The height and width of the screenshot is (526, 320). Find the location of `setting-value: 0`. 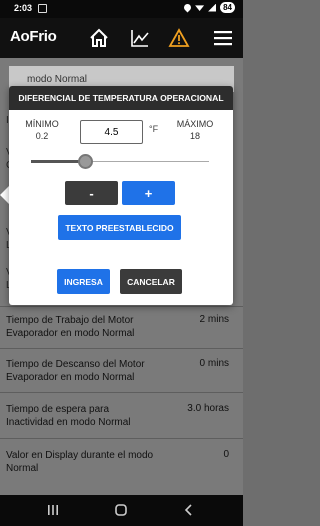

setting-value: 0 is located at coordinates (226, 454).